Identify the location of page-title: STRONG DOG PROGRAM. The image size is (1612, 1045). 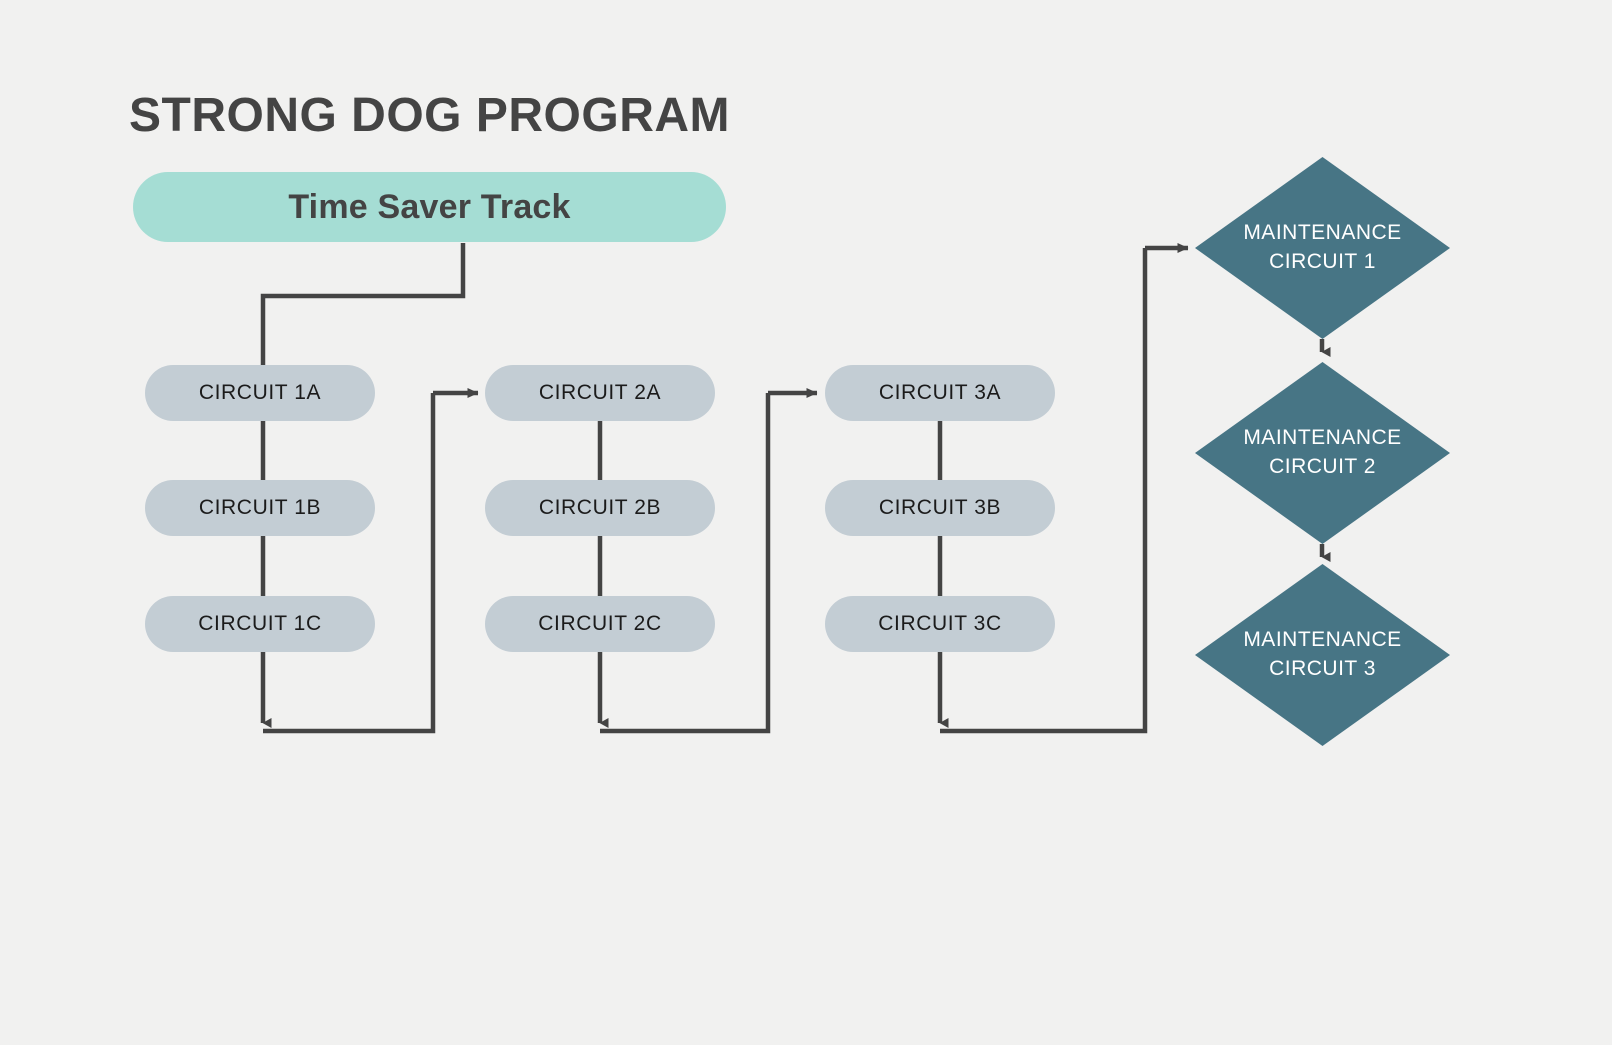
(430, 115).